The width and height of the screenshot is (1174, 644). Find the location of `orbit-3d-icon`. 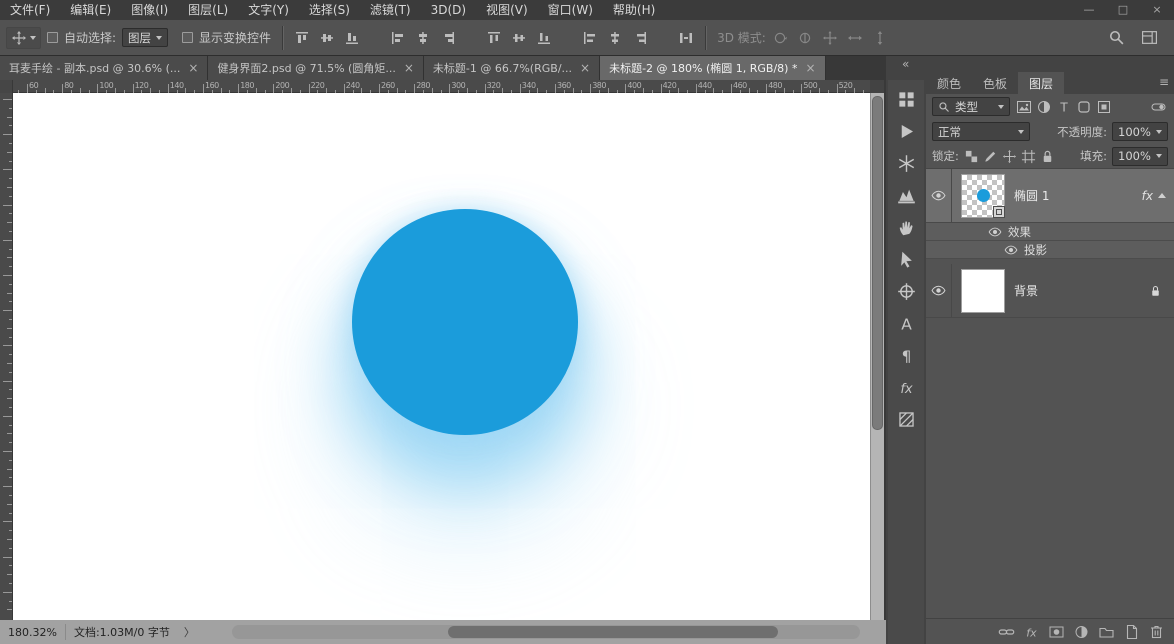

orbit-3d-icon is located at coordinates (780, 38).